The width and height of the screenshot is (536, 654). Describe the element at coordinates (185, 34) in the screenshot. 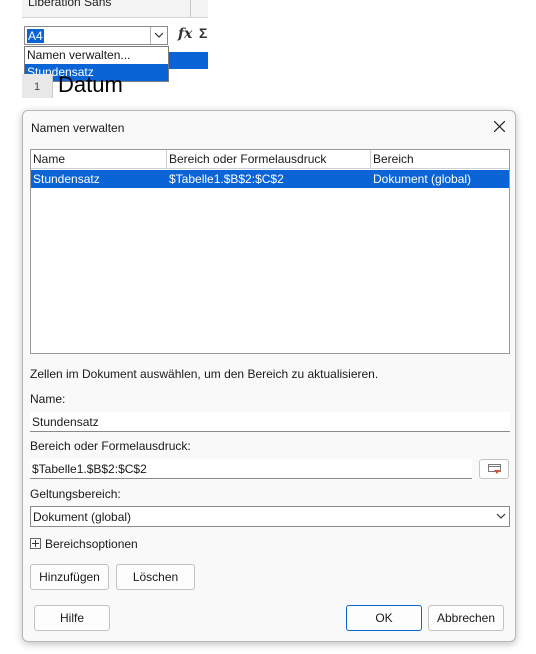

I see `function-wizard-icon: fx` at that location.